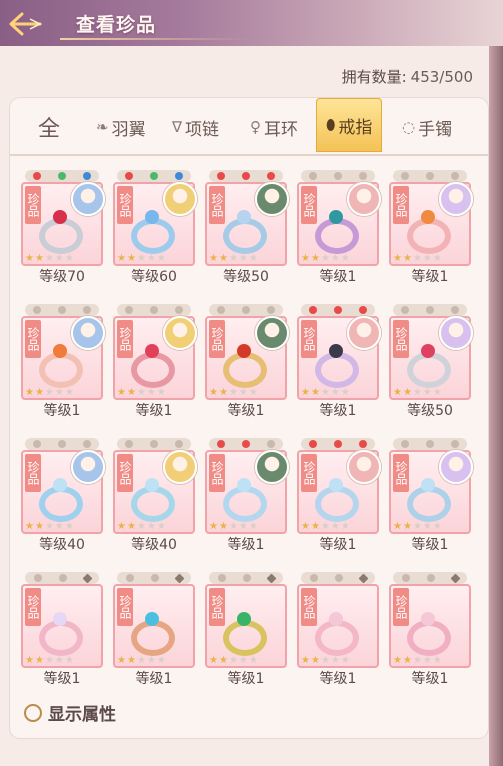  Describe the element at coordinates (33, 712) in the screenshot. I see `checkbox-circle-icon` at that location.